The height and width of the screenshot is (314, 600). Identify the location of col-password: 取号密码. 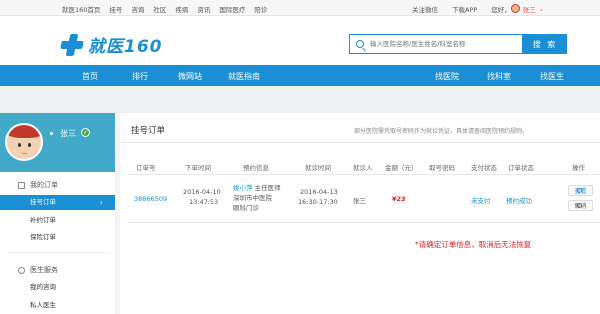
(442, 168).